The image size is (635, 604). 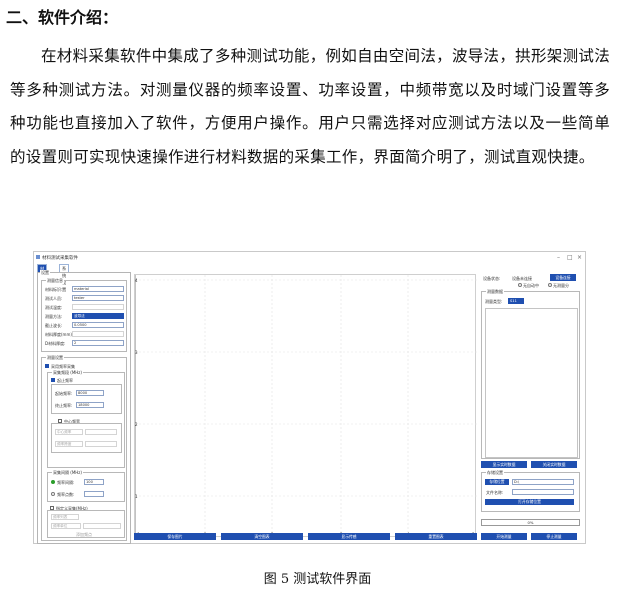 What do you see at coordinates (98, 316) in the screenshot?
I see `method-select: 波导法` at bounding box center [98, 316].